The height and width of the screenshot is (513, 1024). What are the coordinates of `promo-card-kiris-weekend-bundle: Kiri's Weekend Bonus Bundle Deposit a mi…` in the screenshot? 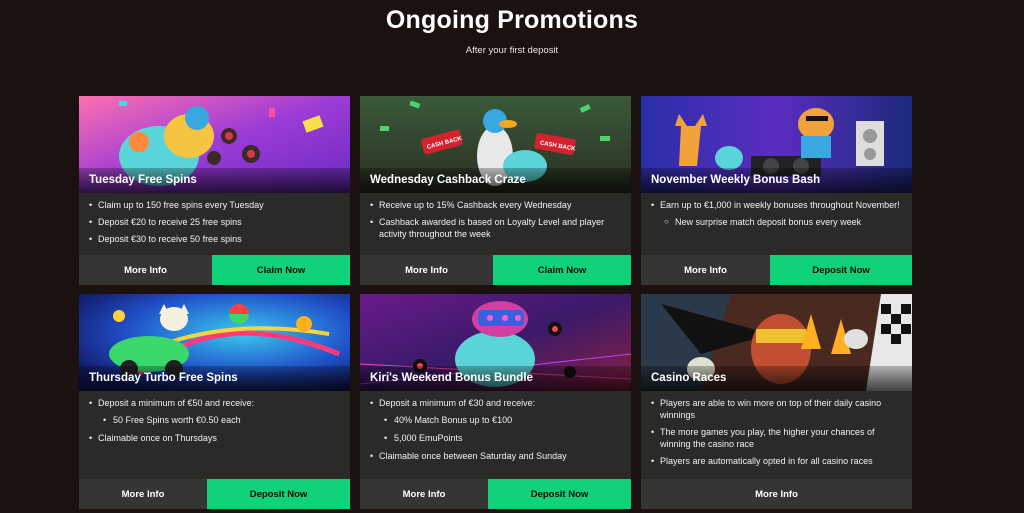 It's located at (495, 401).